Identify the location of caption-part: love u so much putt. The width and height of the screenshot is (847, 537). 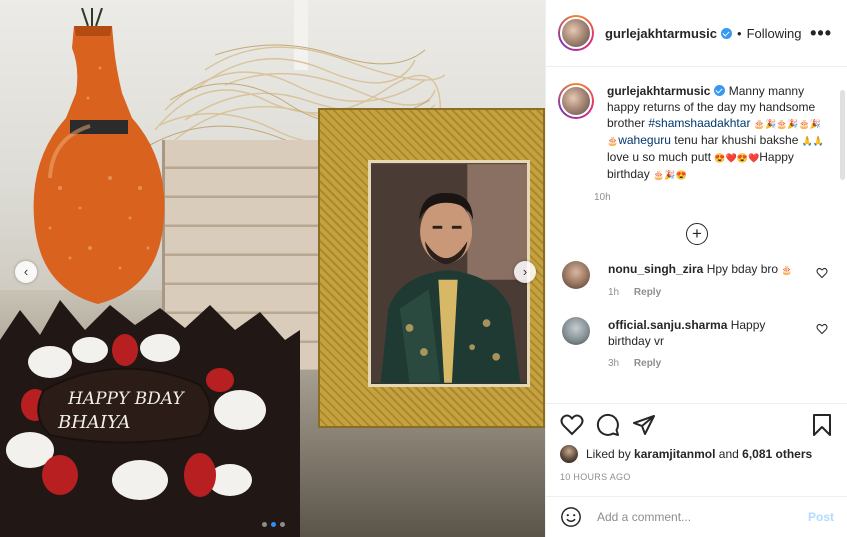
(659, 157).